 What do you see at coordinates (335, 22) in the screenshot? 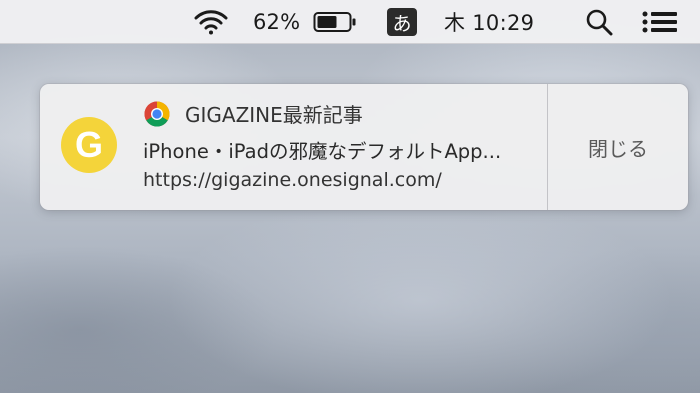
I see `battery-icon` at bounding box center [335, 22].